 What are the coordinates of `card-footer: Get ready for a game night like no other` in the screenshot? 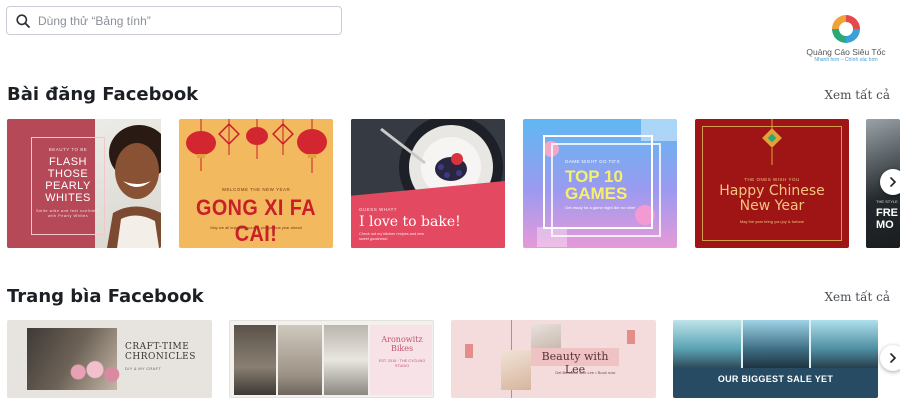 It's located at (600, 207).